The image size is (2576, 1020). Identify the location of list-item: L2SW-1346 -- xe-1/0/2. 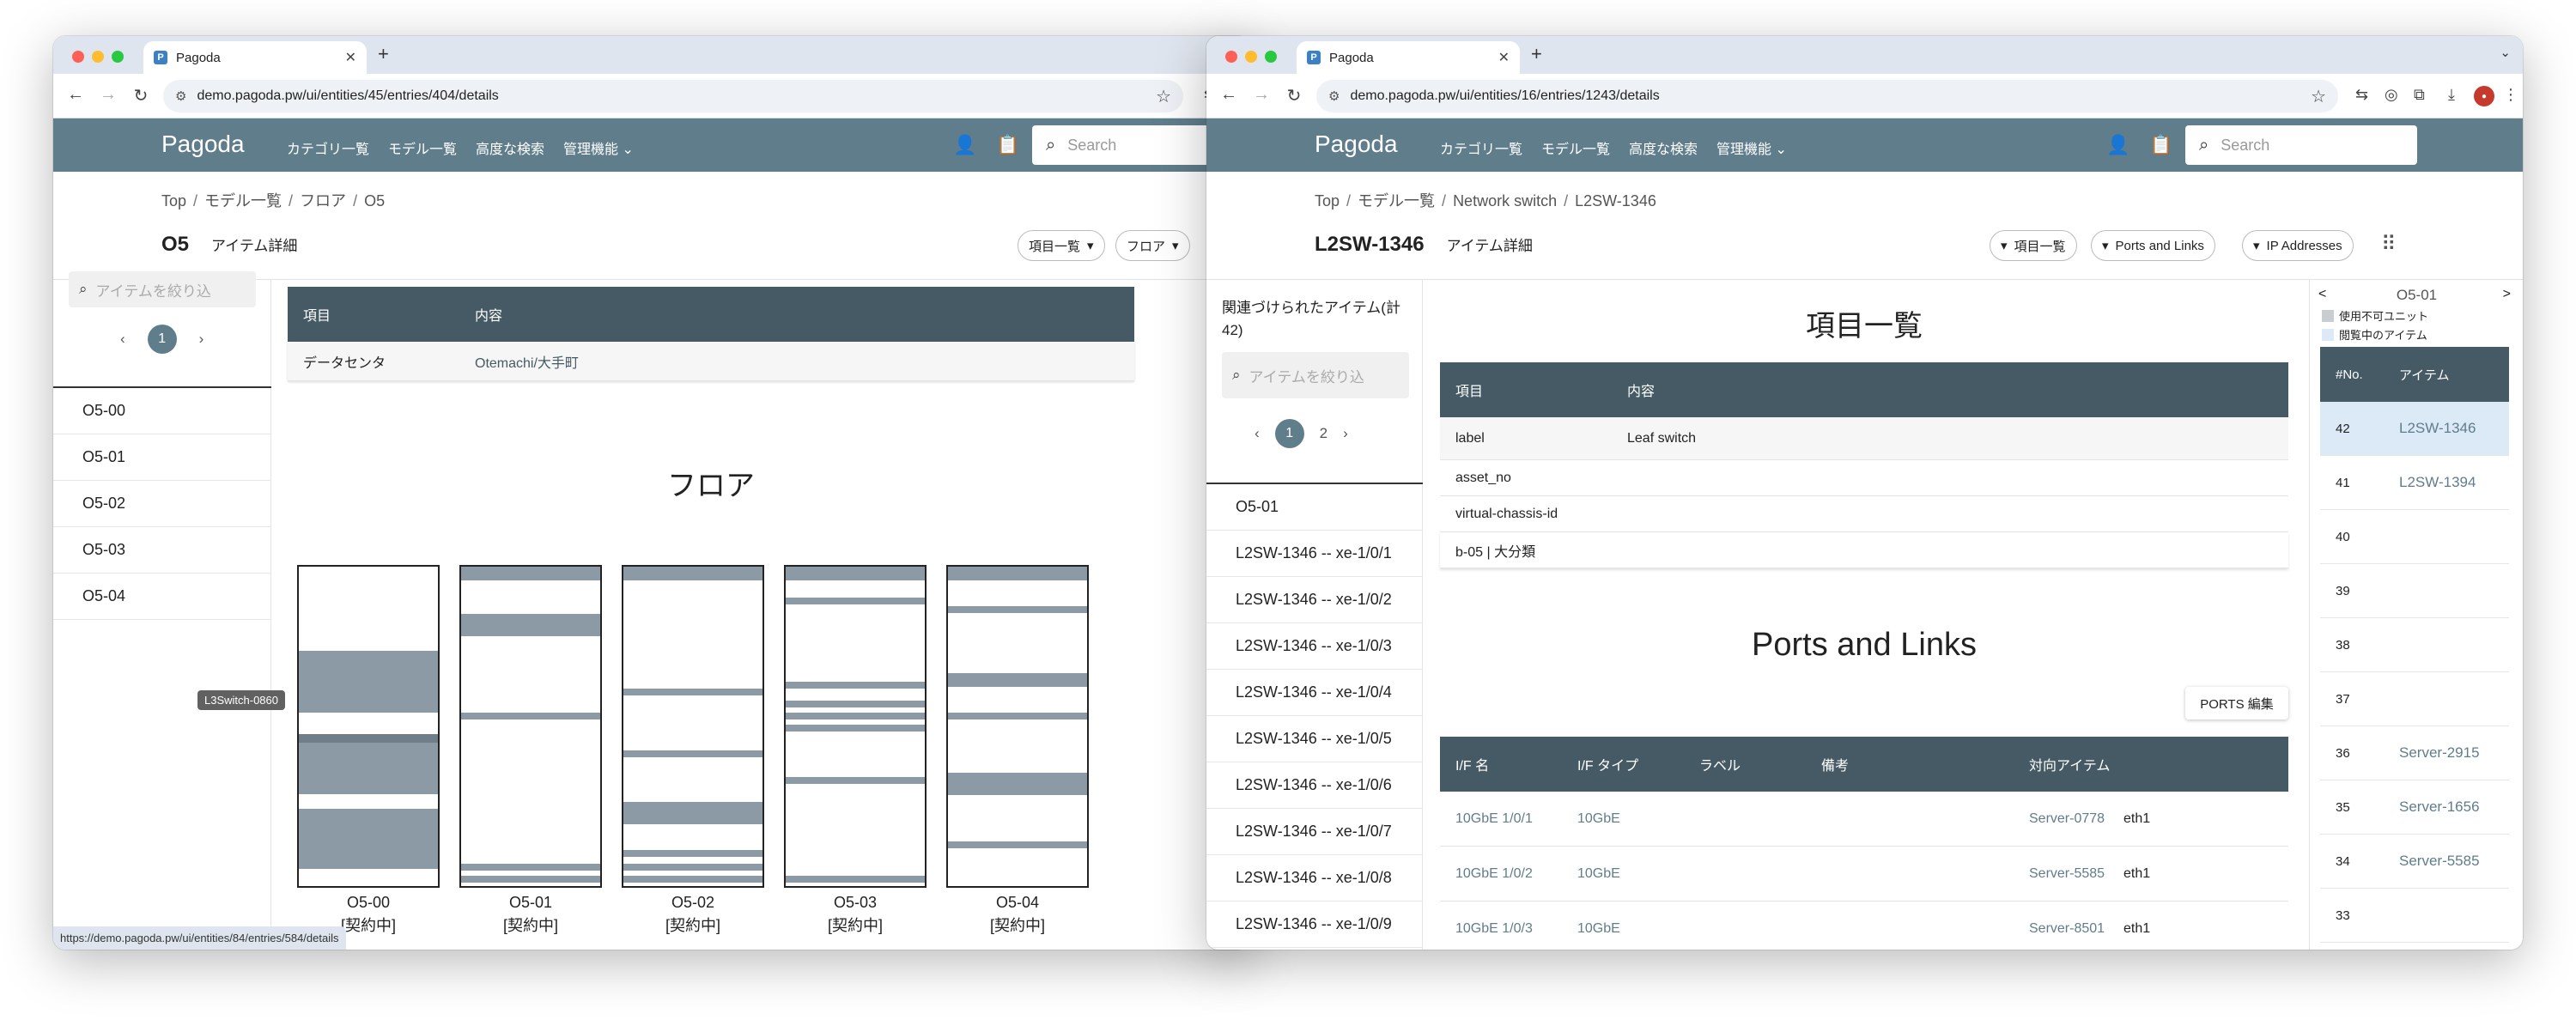
(1314, 600).